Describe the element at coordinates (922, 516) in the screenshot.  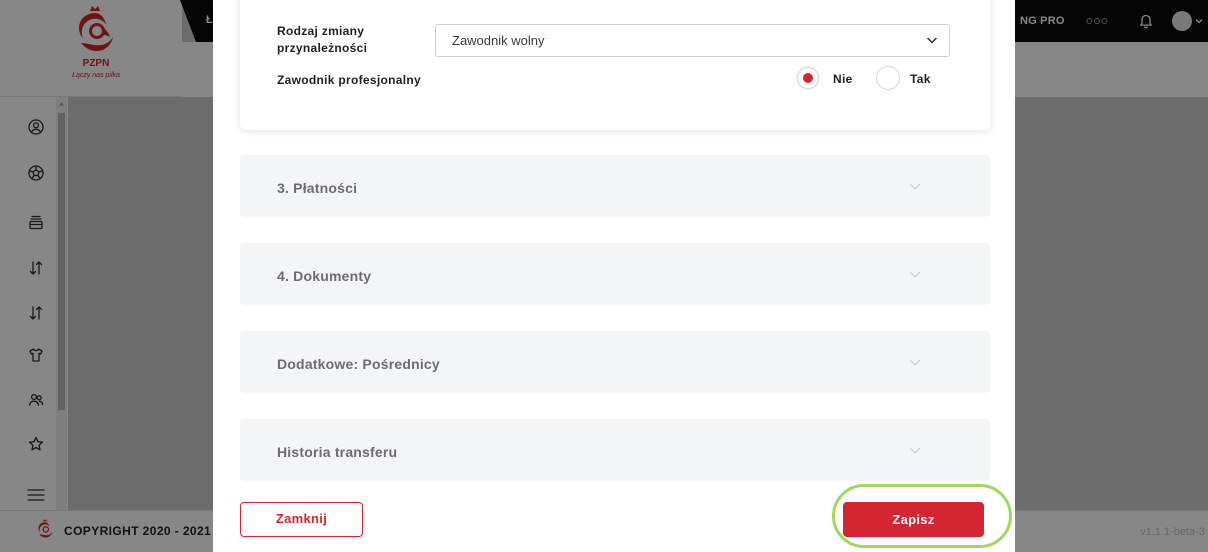
I see `highlight-annotation` at that location.